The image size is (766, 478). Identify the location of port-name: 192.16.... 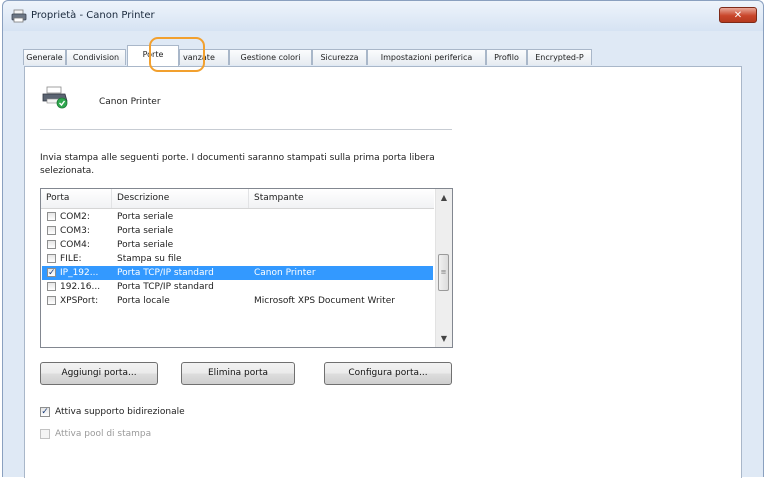
(80, 287).